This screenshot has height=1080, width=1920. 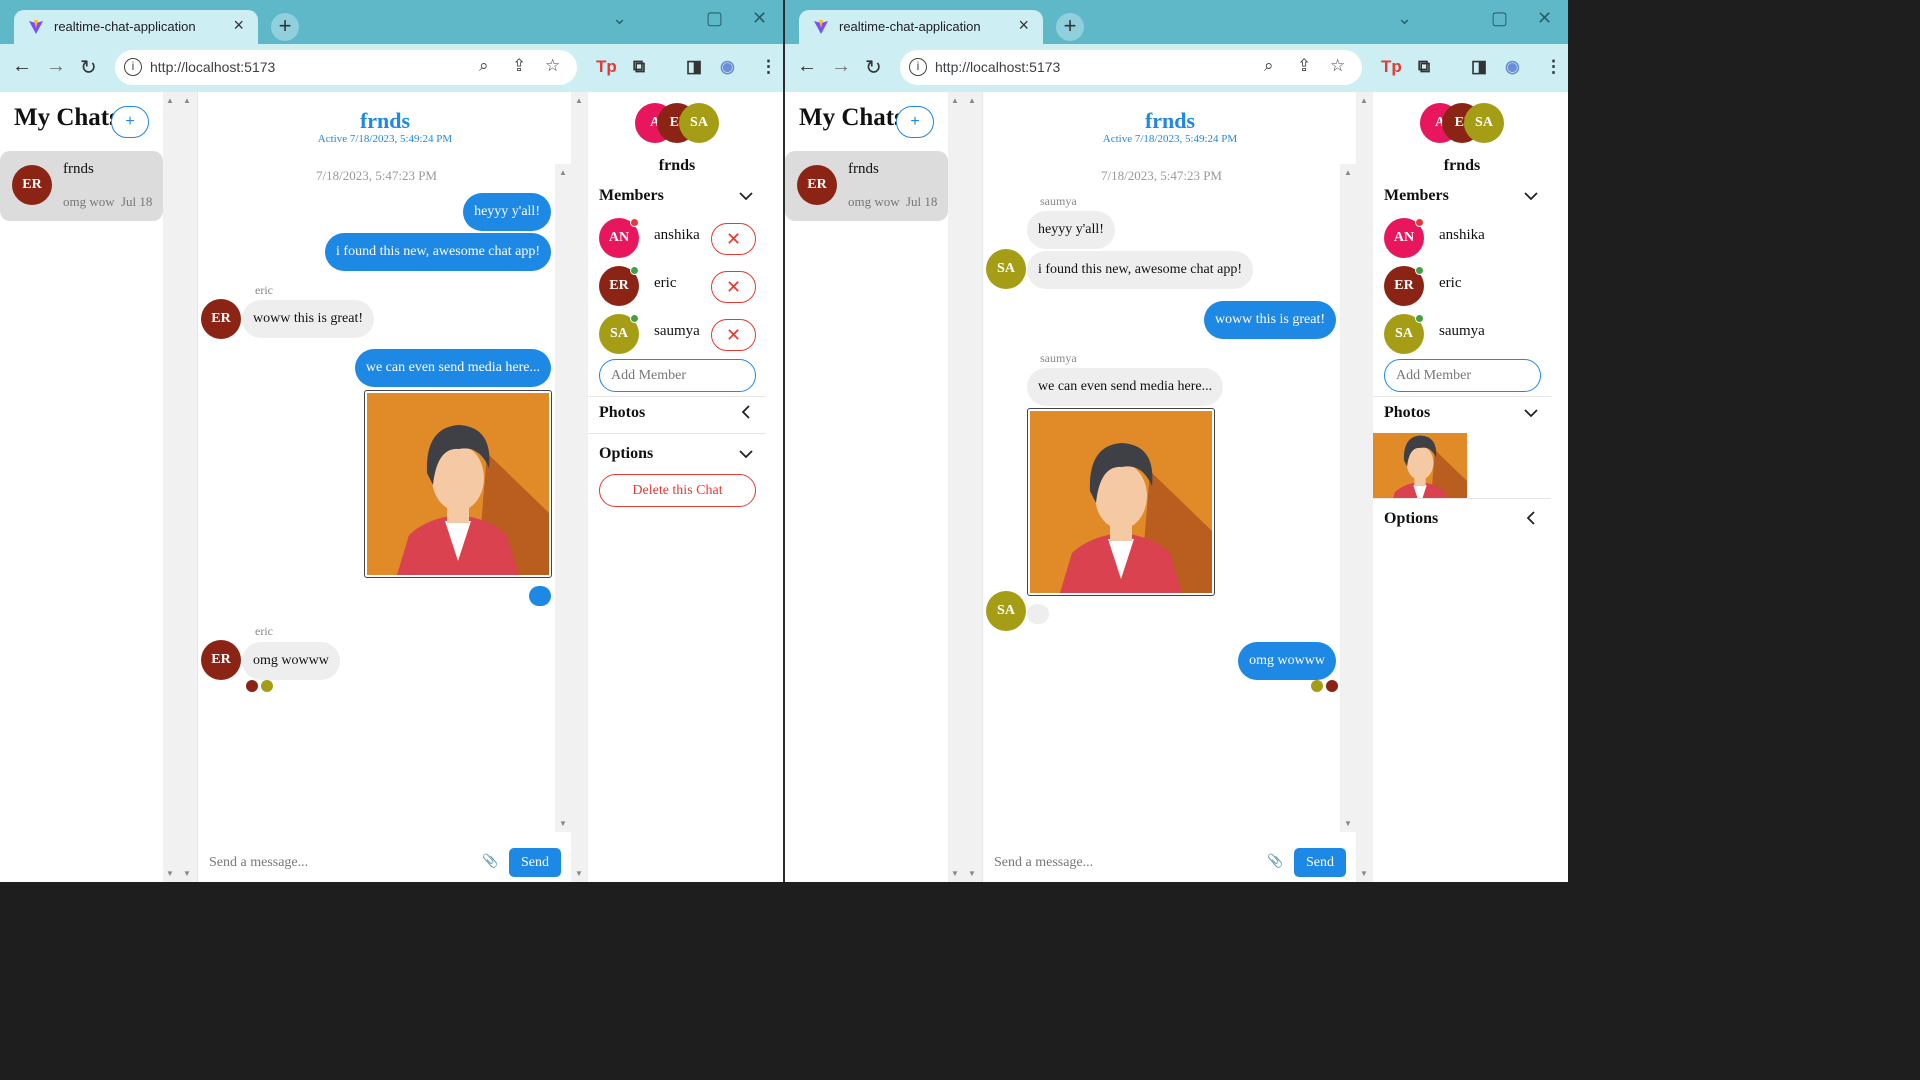 I want to click on chat-active-status: Active 7/18/2023, 5:49:24 PM, so click(x=385, y=139).